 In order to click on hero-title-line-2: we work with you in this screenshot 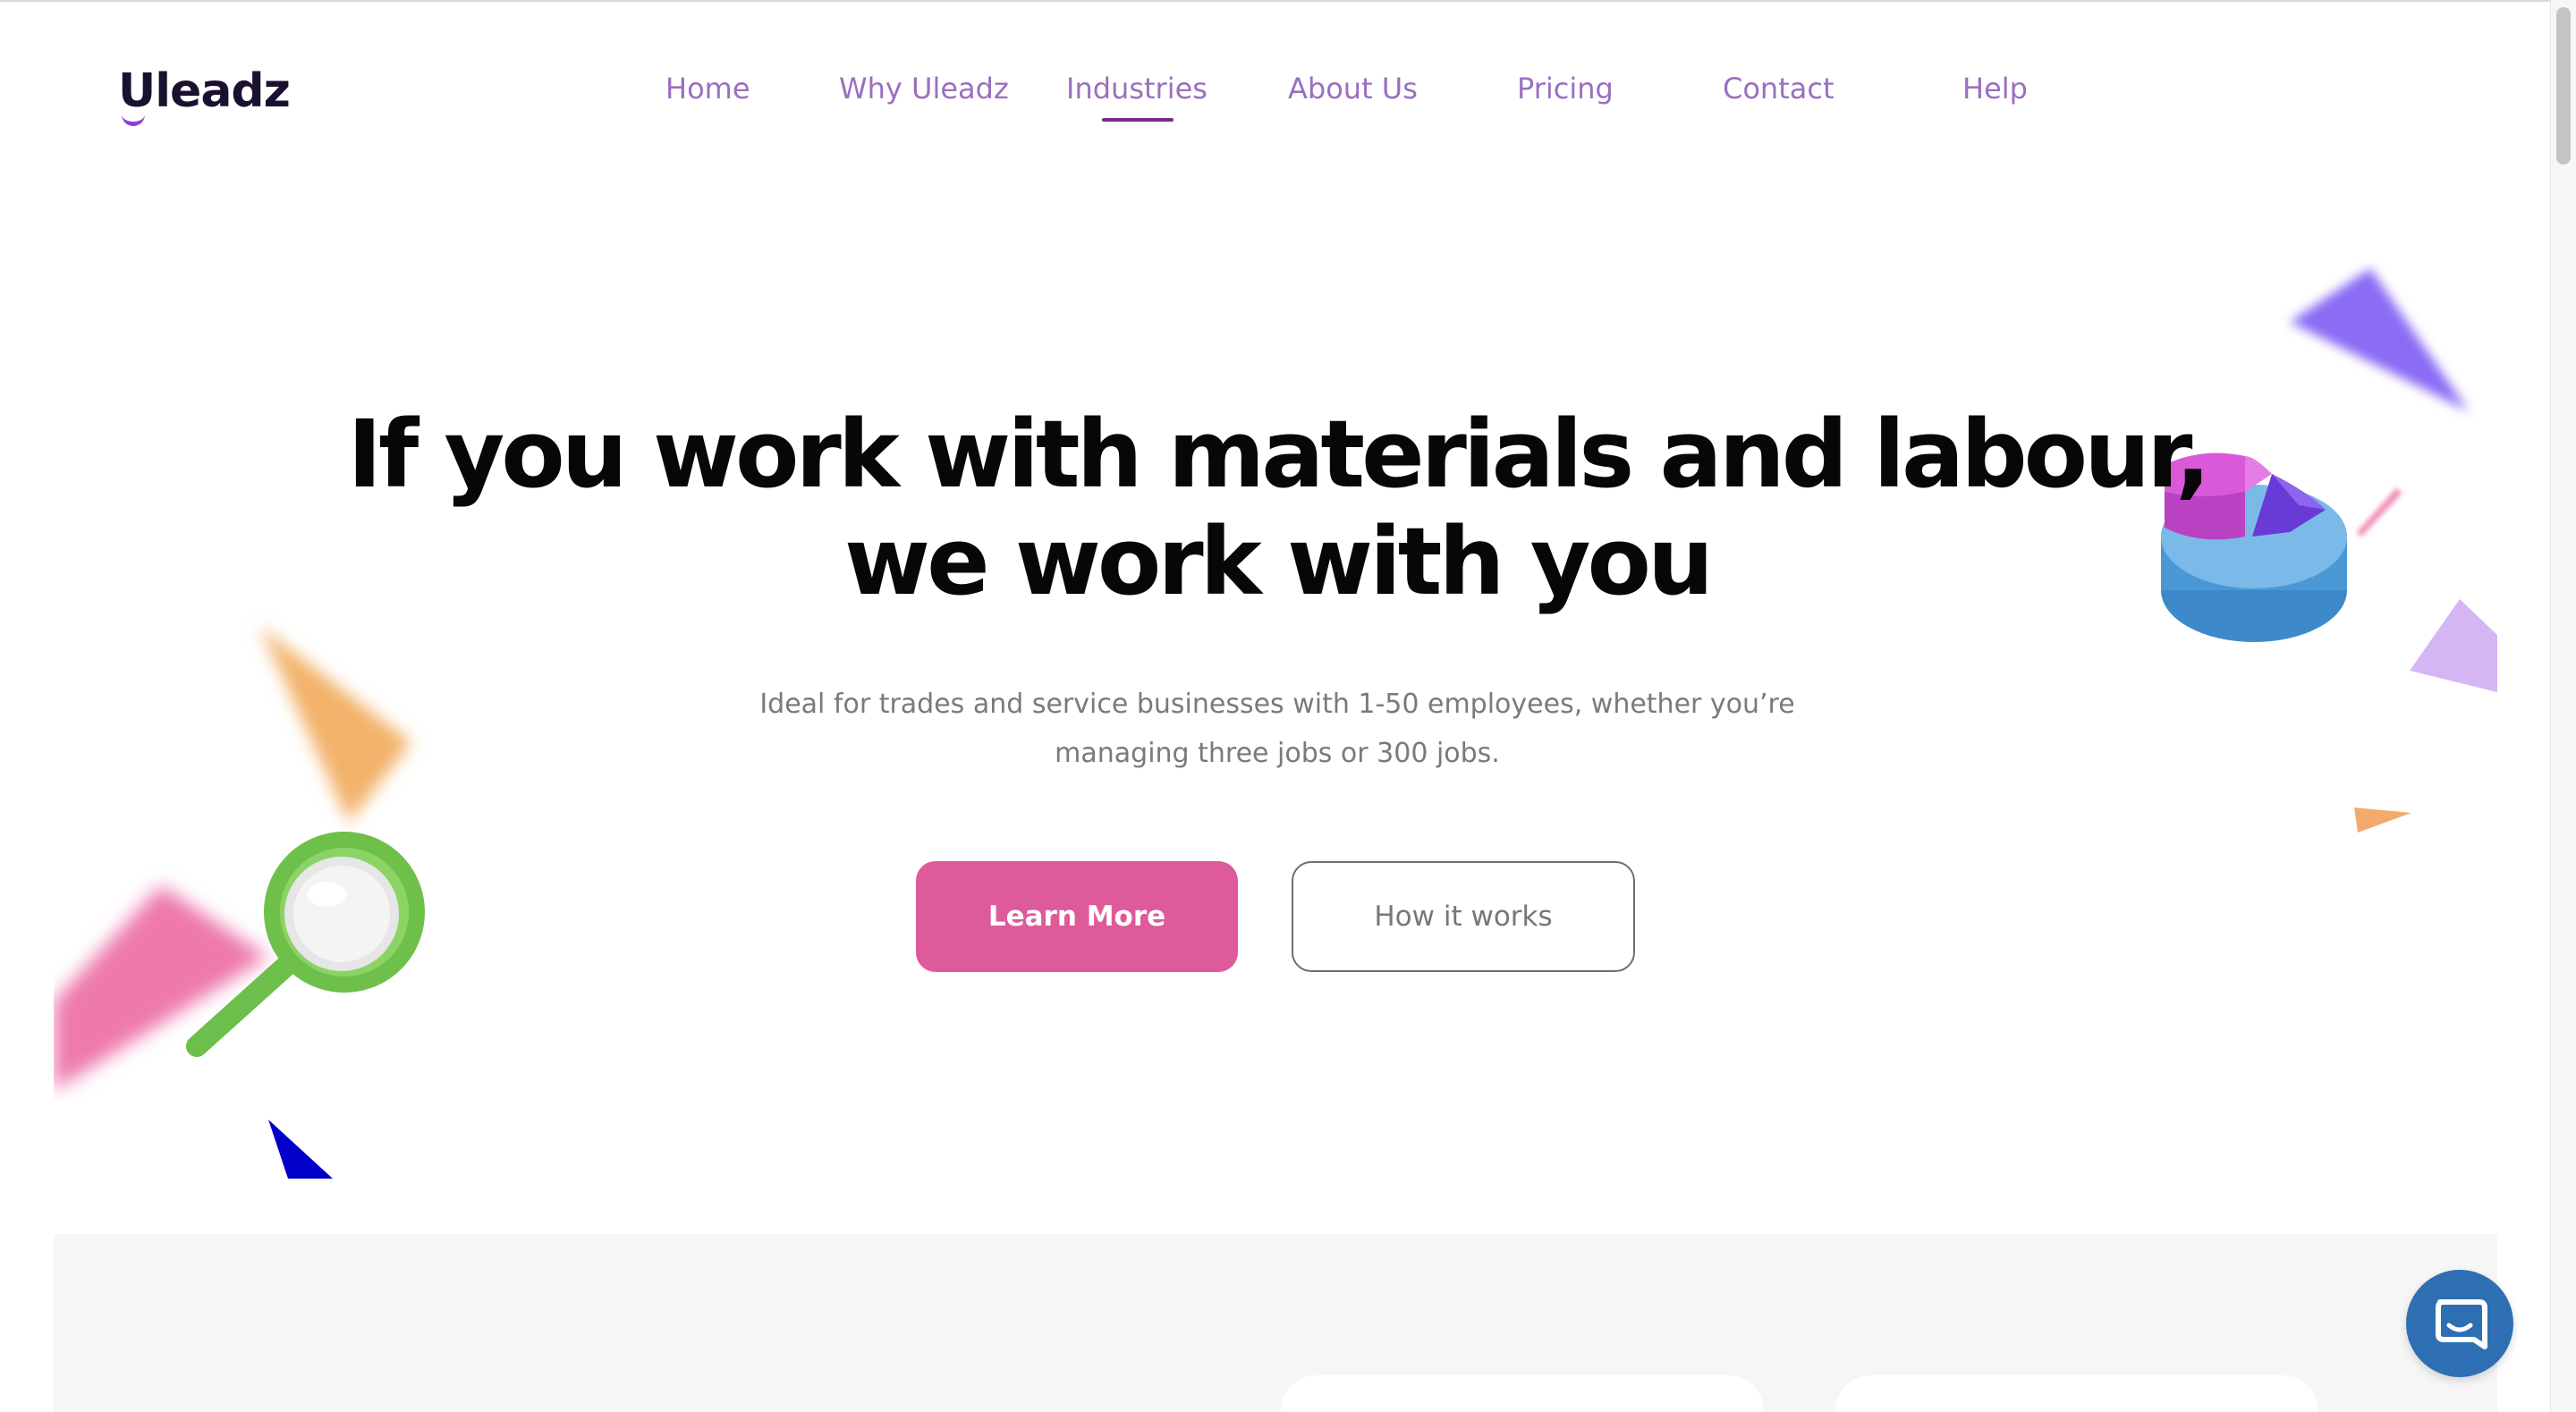, I will do `click(1279, 561)`.